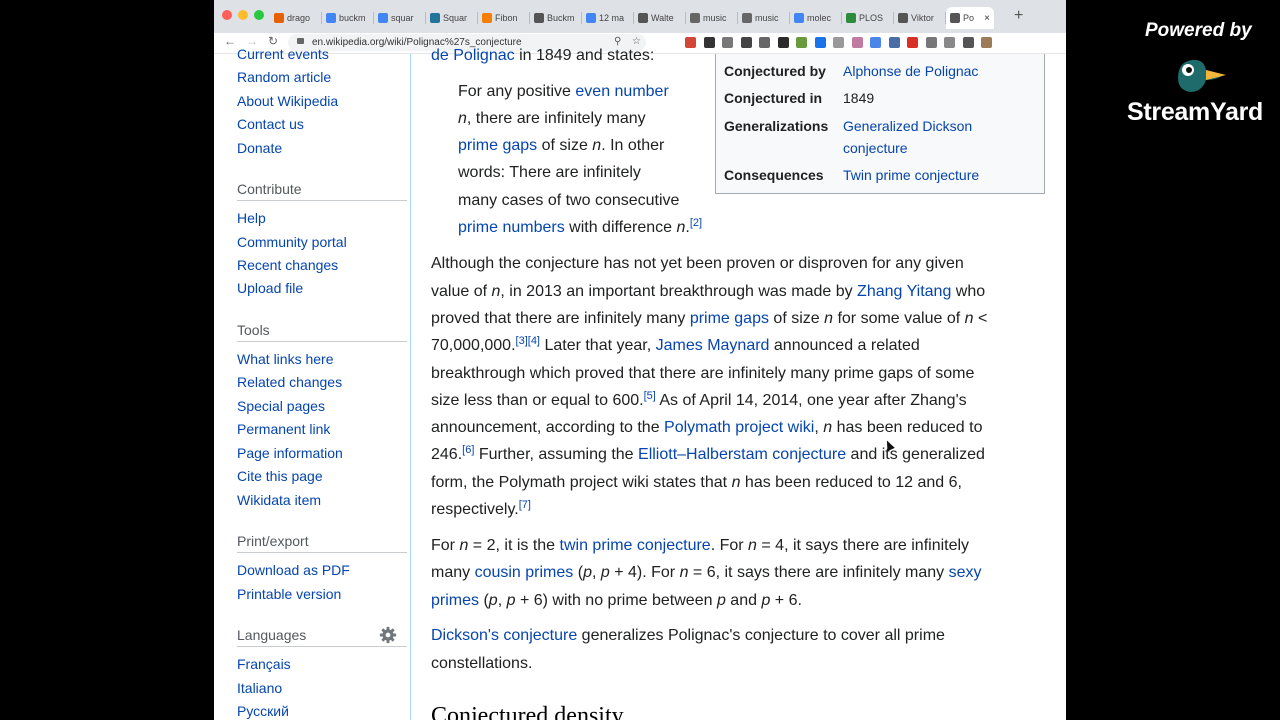 Image resolution: width=1280 pixels, height=720 pixels. I want to click on browser-tab: Po ×, so click(970, 18).